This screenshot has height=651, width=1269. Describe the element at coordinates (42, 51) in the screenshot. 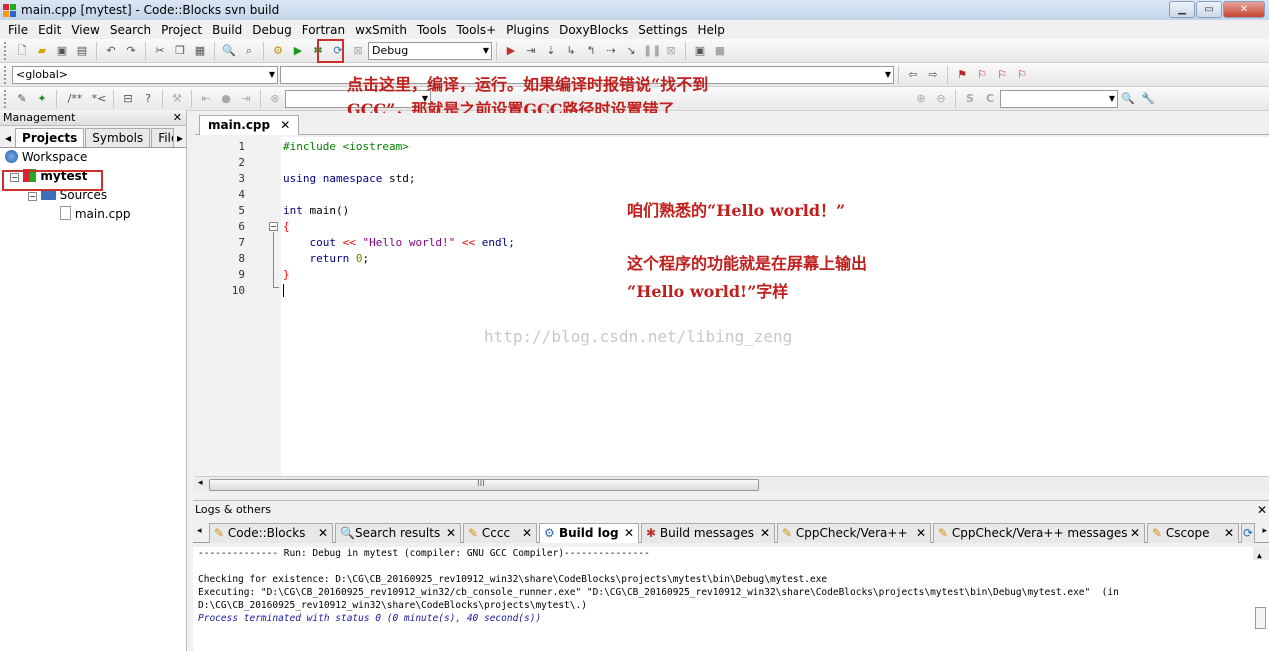

I see `open-icon: ▰` at that location.